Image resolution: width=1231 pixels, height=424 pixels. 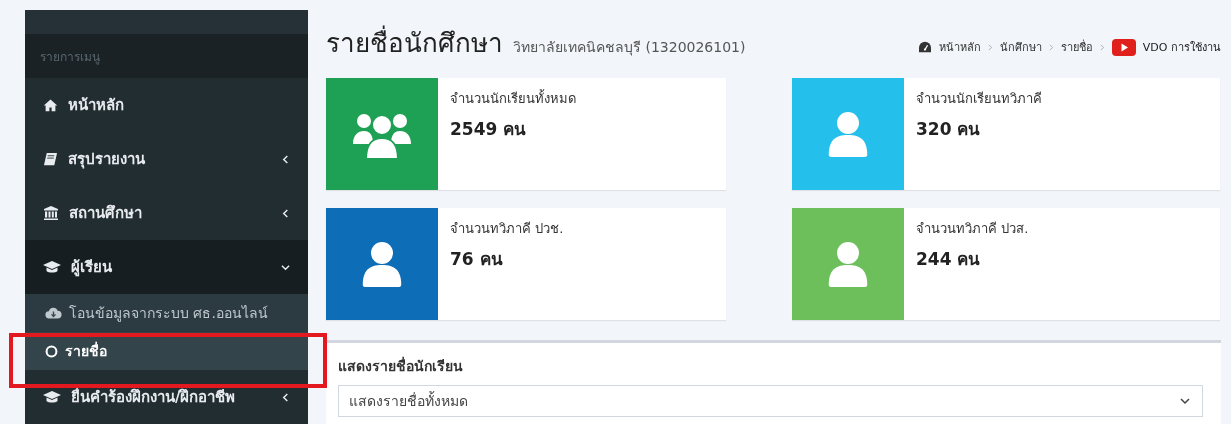 What do you see at coordinates (51, 213) in the screenshot?
I see `bank-icon` at bounding box center [51, 213].